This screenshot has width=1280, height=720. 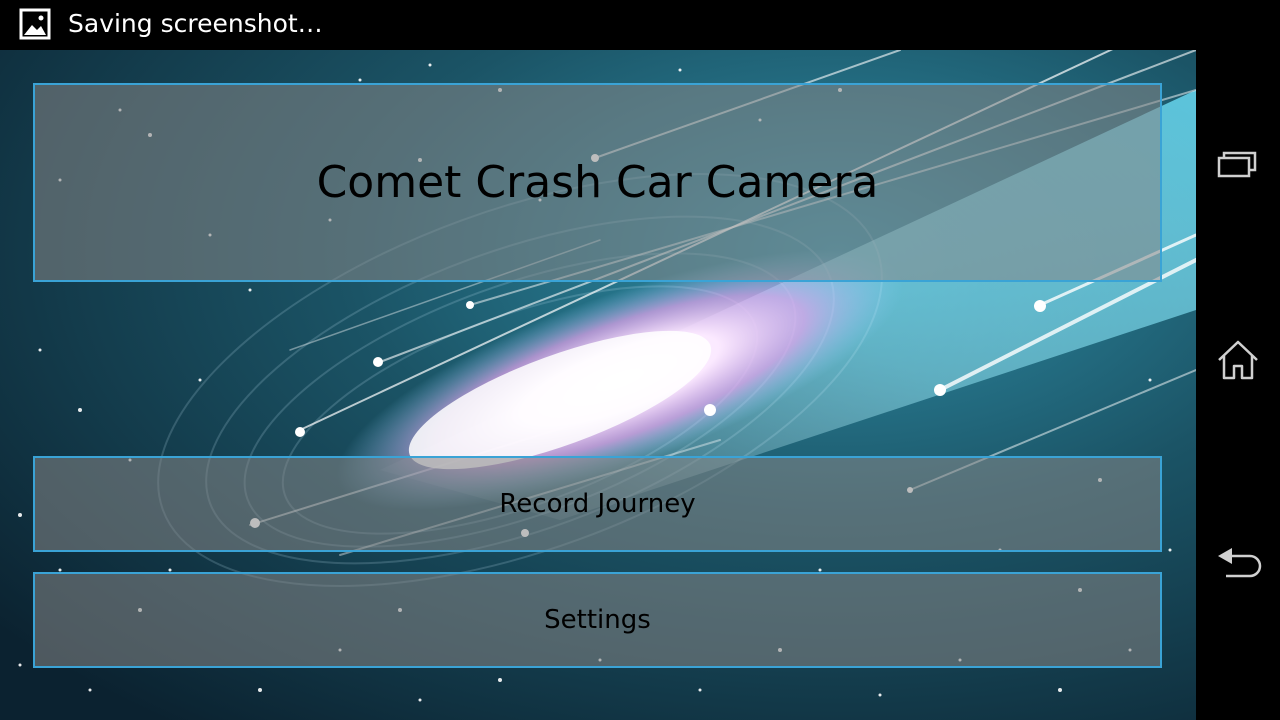 I want to click on back-icon, so click(x=1238, y=562).